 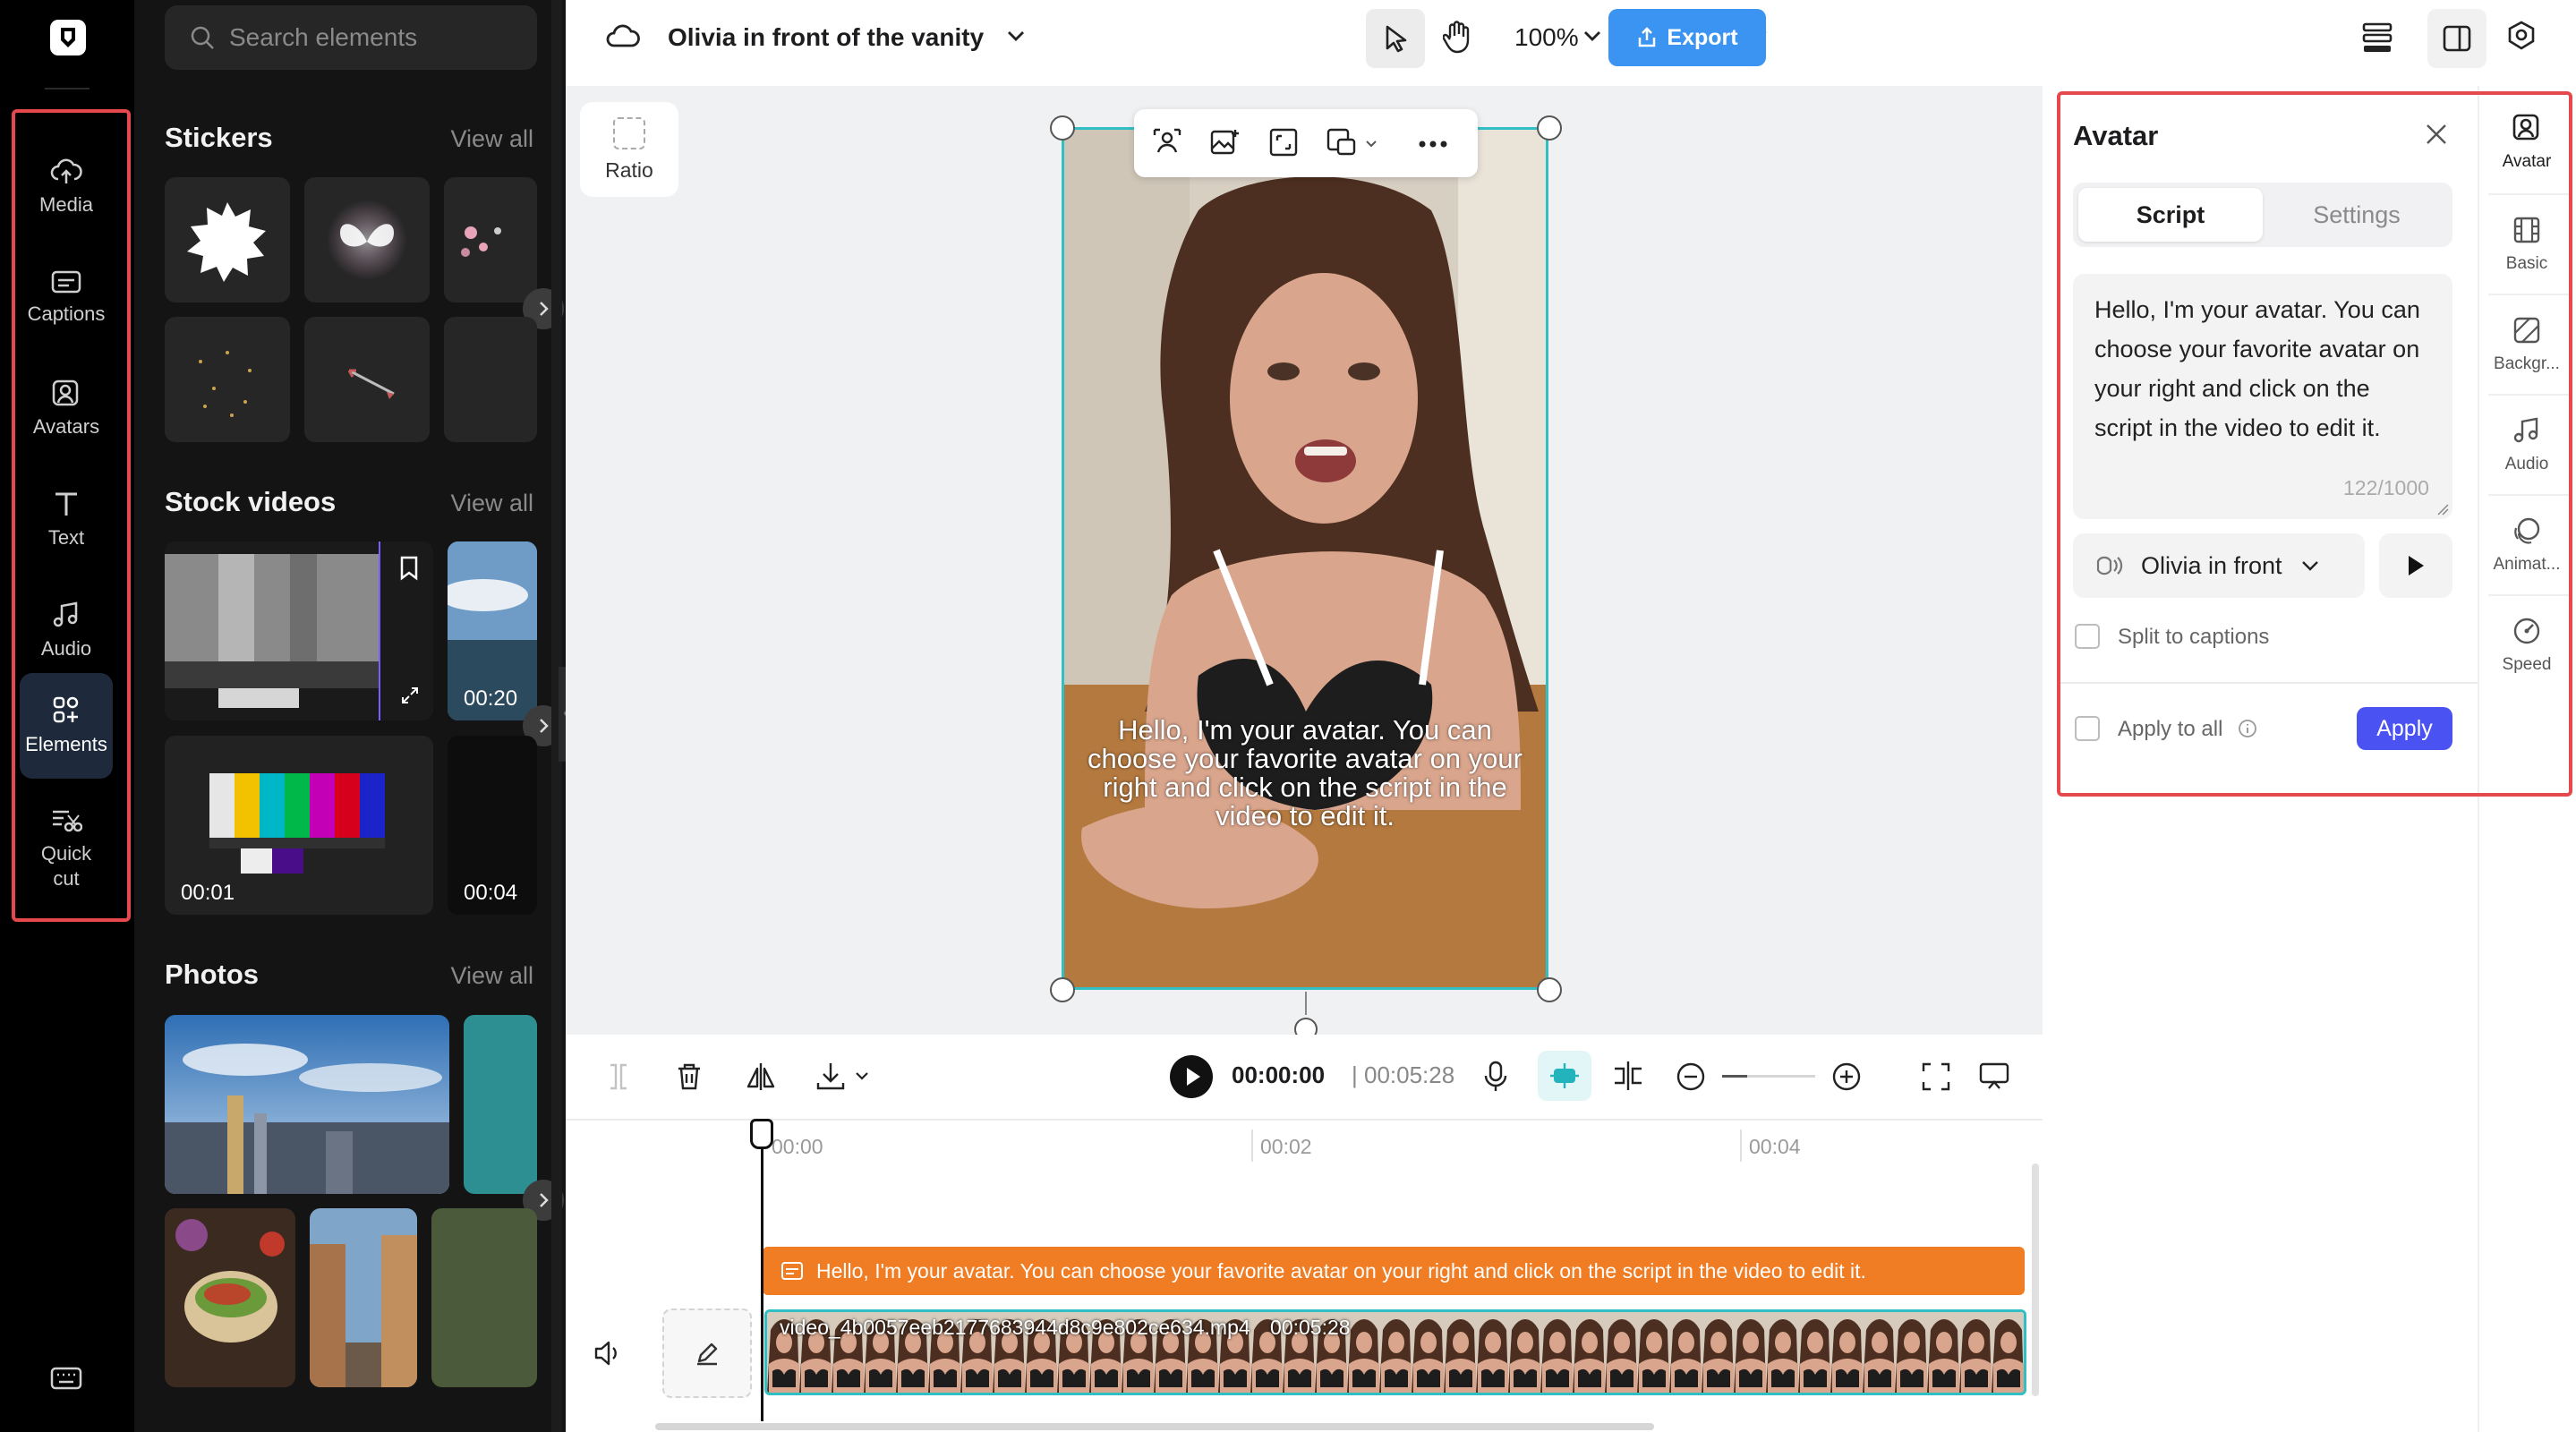 What do you see at coordinates (2314, 444) in the screenshot?
I see `highlight-box` at bounding box center [2314, 444].